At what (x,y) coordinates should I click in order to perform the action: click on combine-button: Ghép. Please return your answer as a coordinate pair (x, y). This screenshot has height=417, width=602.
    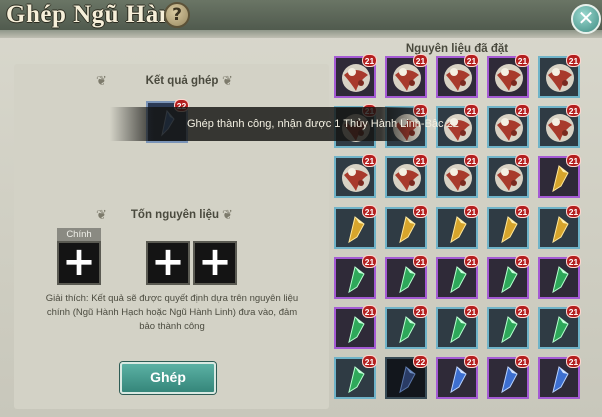
    Looking at the image, I should click on (168, 378).